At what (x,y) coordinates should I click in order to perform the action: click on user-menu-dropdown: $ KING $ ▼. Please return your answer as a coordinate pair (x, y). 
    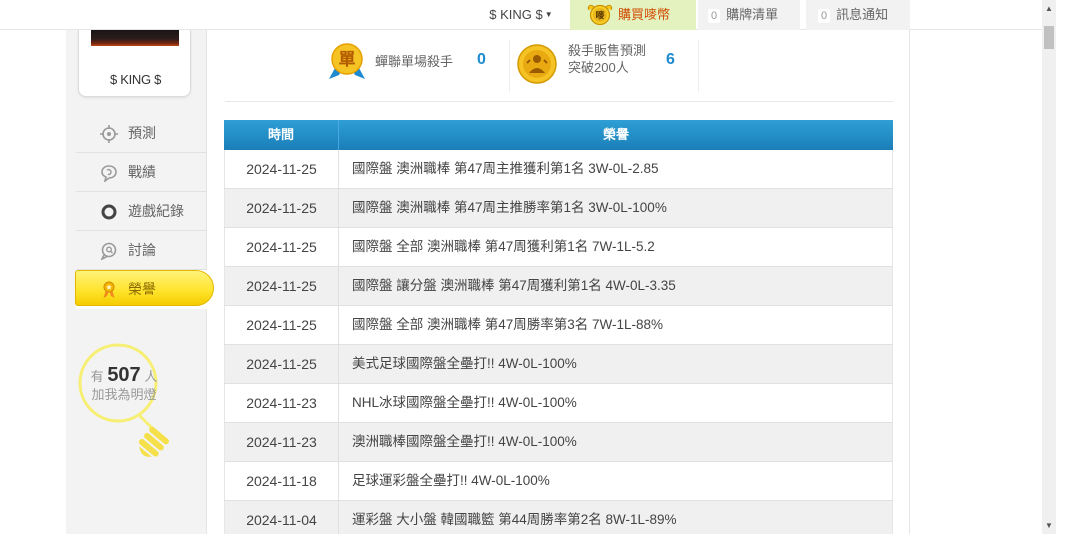
    Looking at the image, I should click on (521, 15).